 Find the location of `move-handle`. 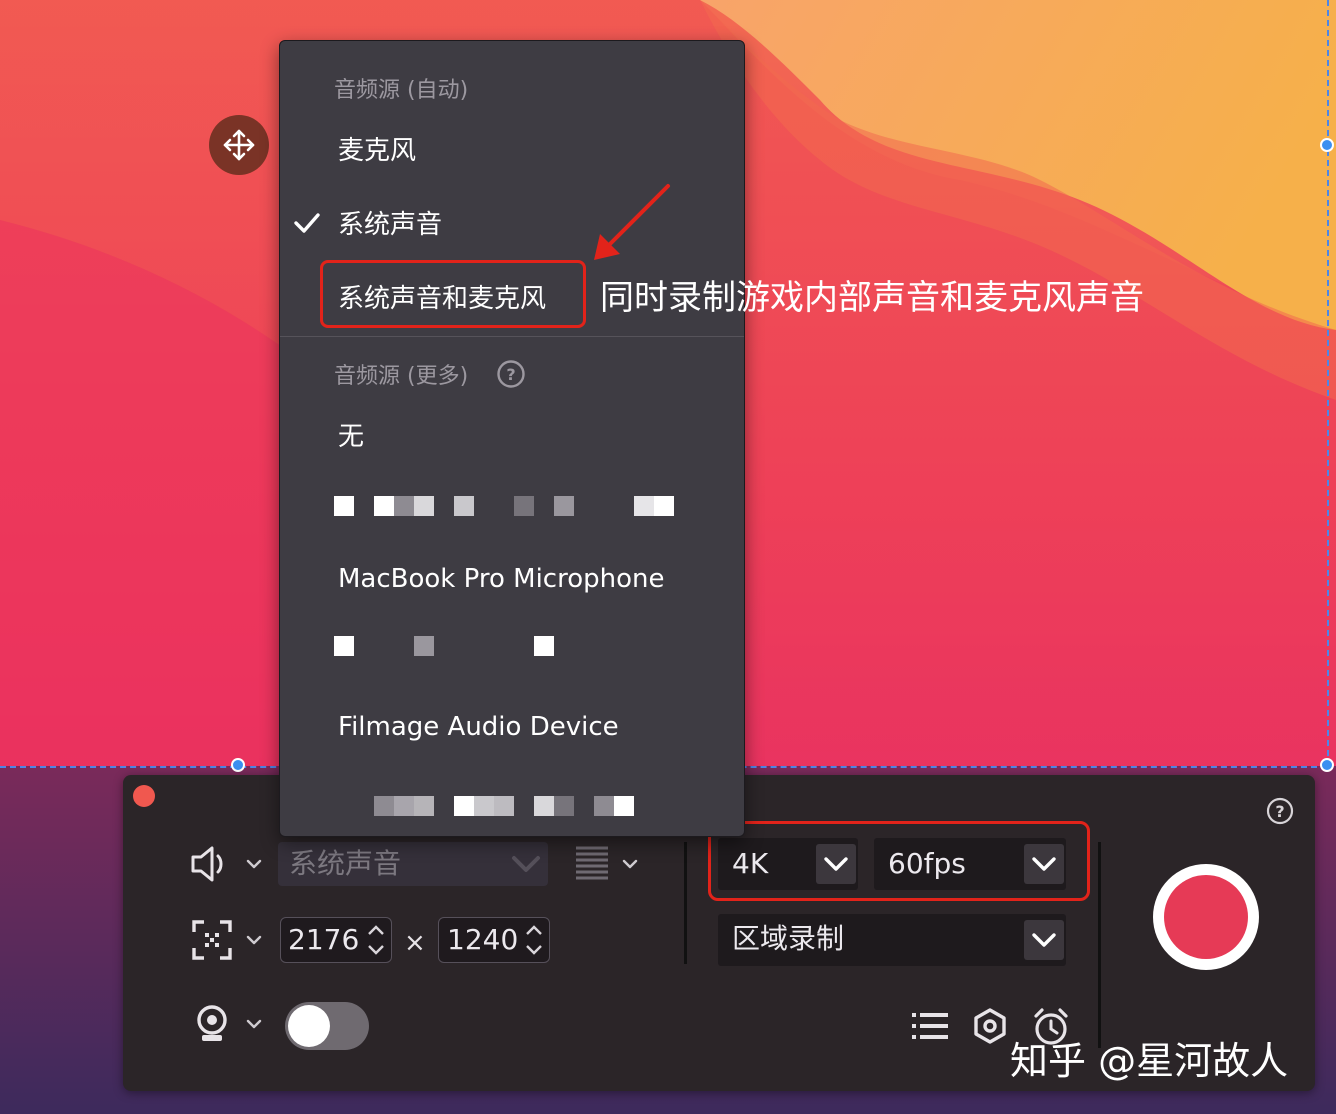

move-handle is located at coordinates (239, 145).